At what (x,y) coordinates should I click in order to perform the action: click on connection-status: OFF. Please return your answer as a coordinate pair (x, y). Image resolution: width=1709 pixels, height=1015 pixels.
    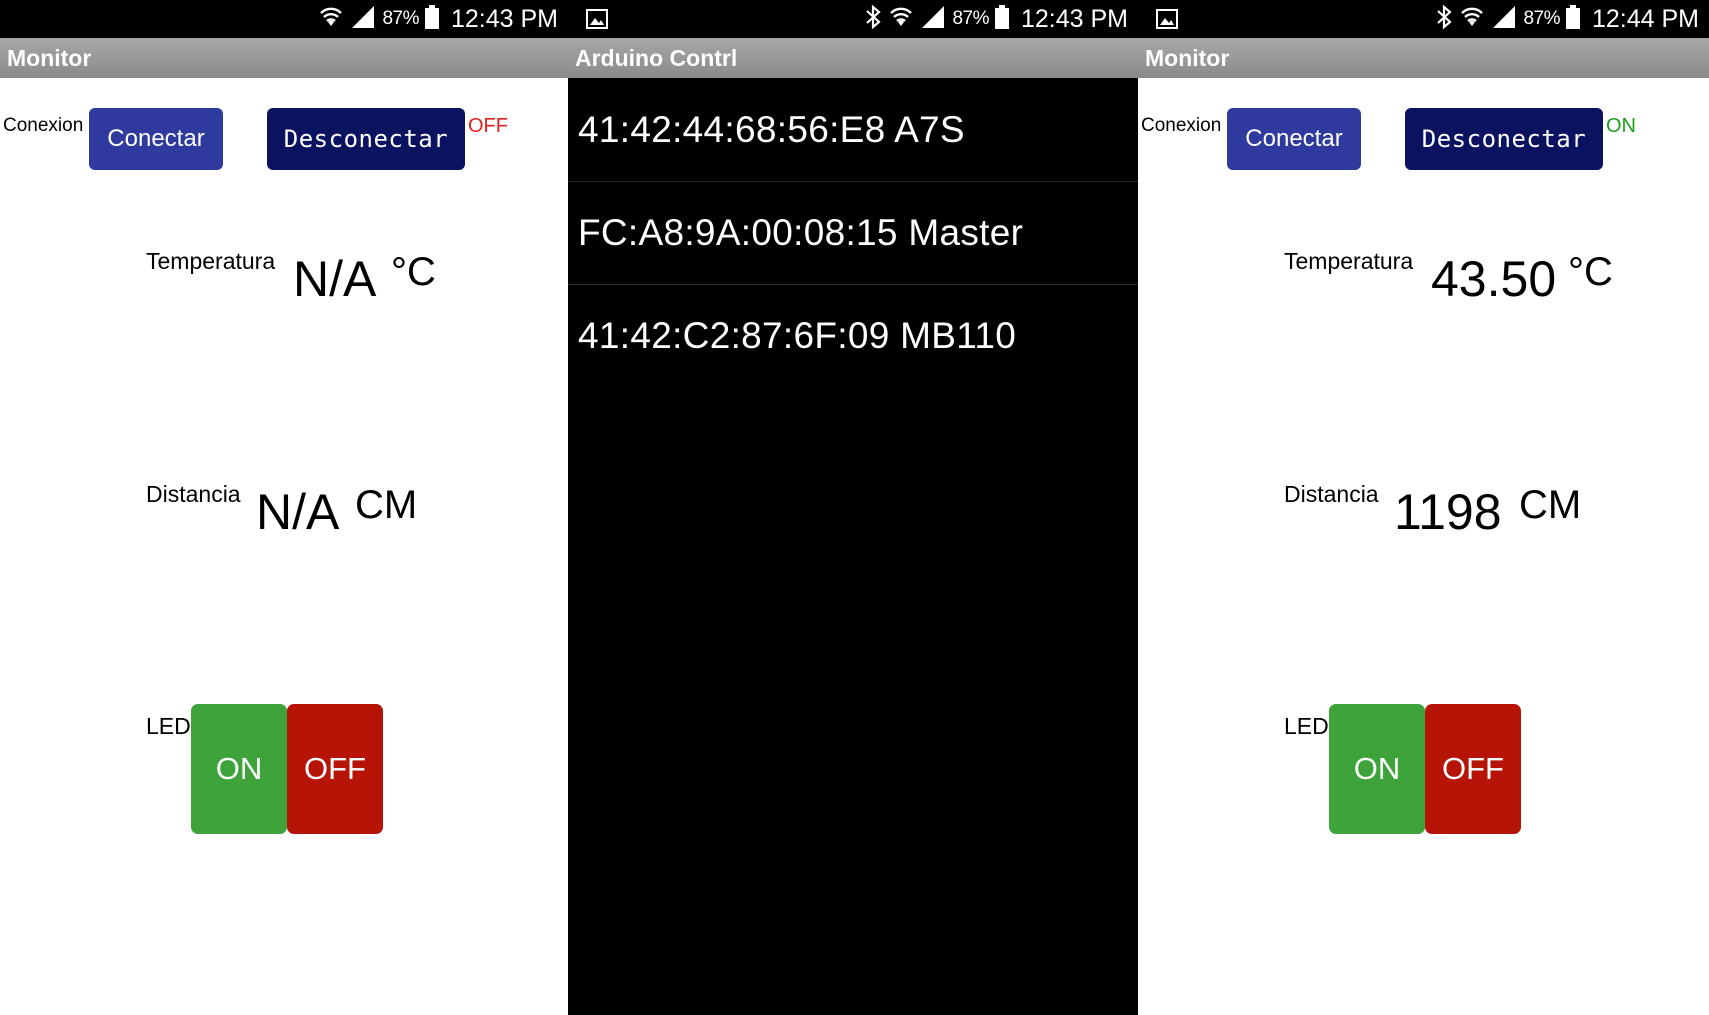
    Looking at the image, I should click on (488, 126).